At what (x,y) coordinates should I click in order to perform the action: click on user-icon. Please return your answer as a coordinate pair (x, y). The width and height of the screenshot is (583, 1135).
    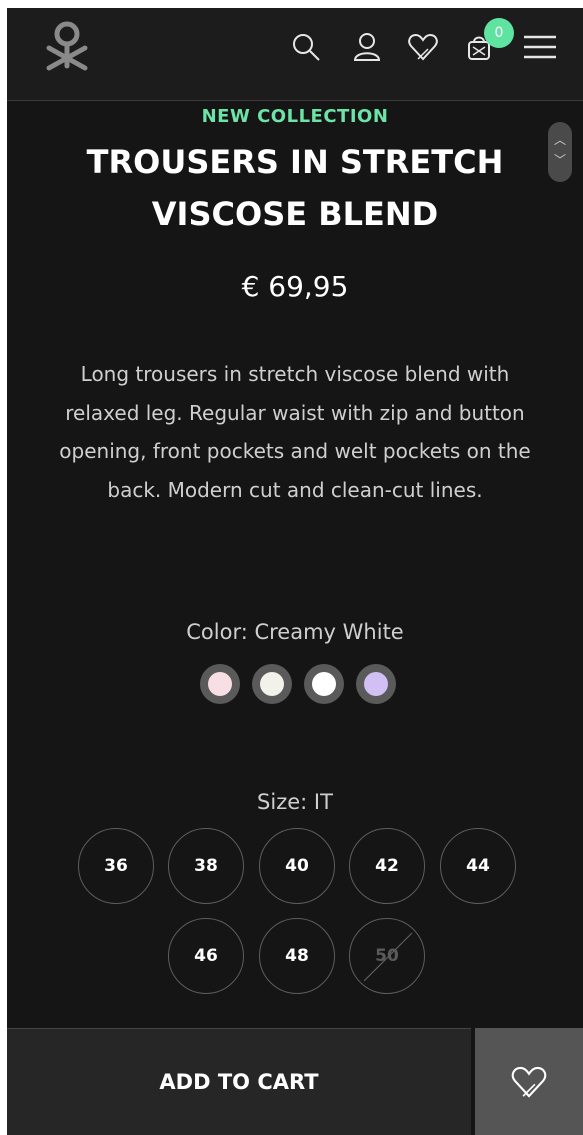
    Looking at the image, I should click on (367, 47).